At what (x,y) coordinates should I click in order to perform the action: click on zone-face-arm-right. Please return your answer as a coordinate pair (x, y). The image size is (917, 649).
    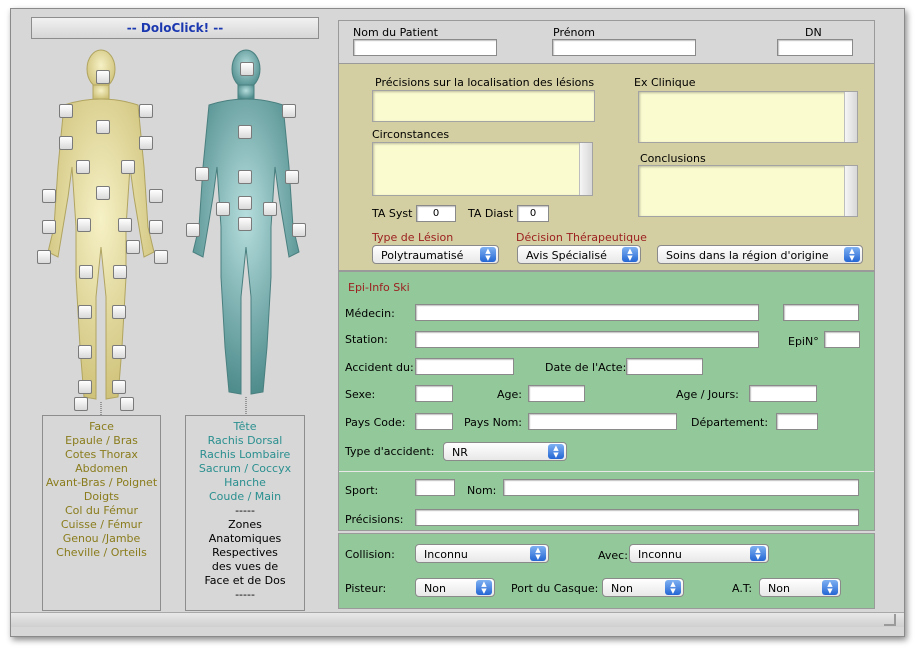
    Looking at the image, I should click on (66, 143).